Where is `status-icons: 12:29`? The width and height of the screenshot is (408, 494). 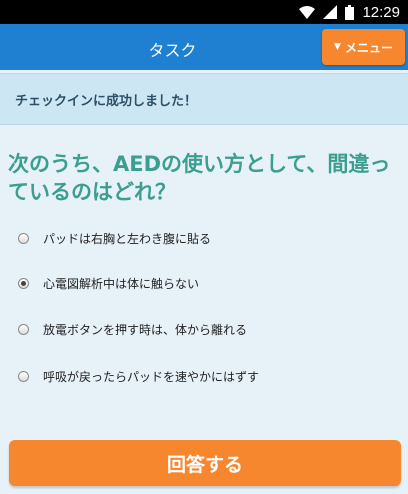
status-icons: 12:29 is located at coordinates (349, 12).